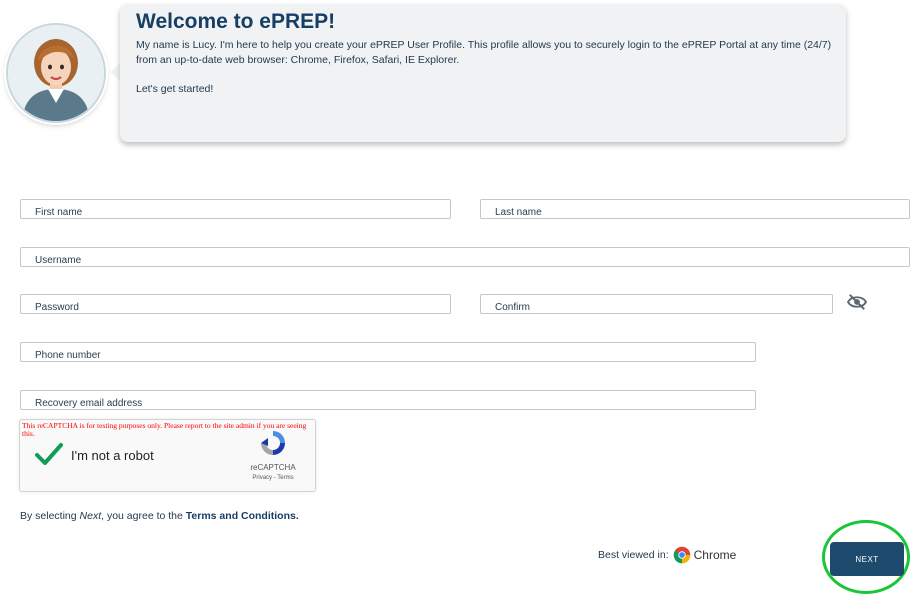 Image resolution: width=914 pixels, height=598 pixels. Describe the element at coordinates (112, 455) in the screenshot. I see `recaptcha-label: I'm not a robot` at that location.